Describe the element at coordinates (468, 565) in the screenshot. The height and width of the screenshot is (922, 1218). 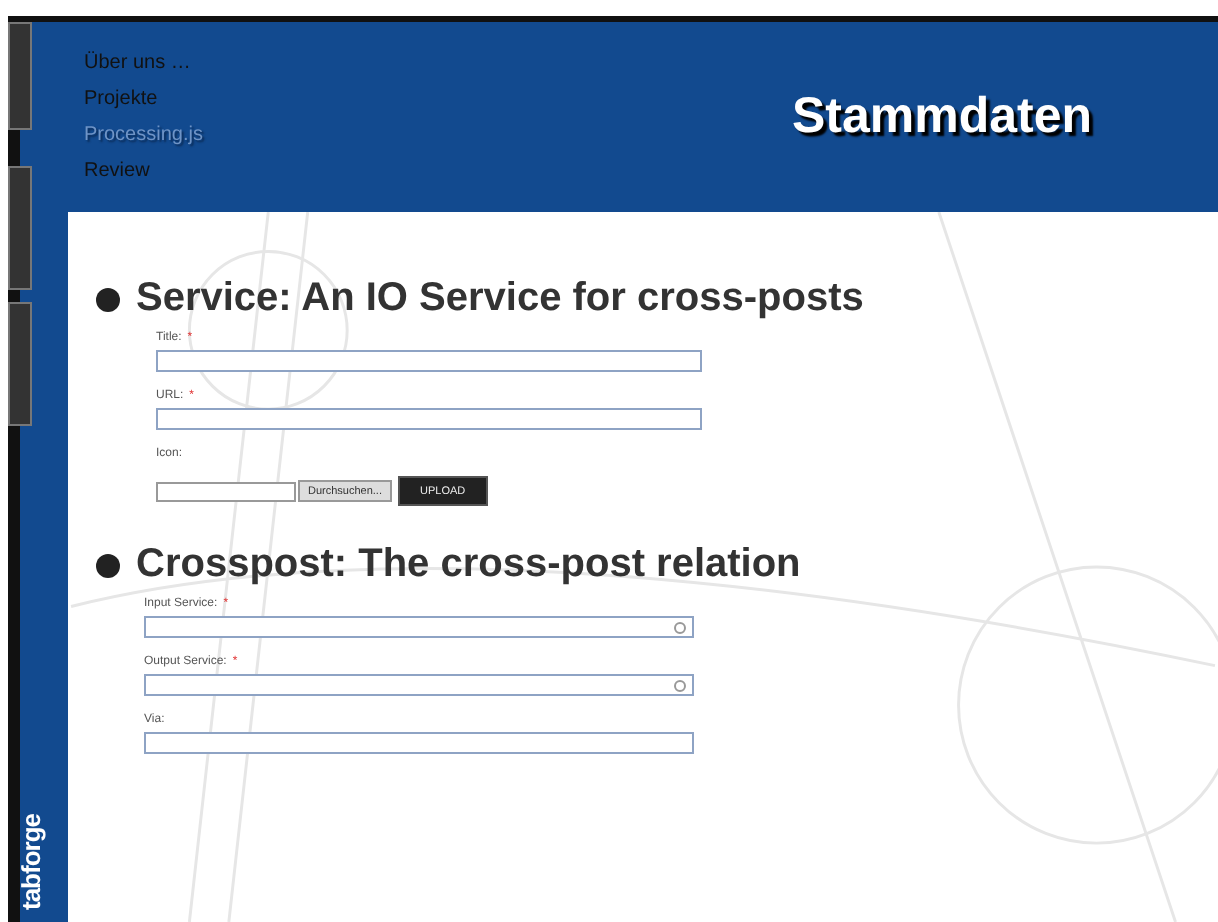
I see `bullet-heading: Crosspost: The cross-post relation` at that location.